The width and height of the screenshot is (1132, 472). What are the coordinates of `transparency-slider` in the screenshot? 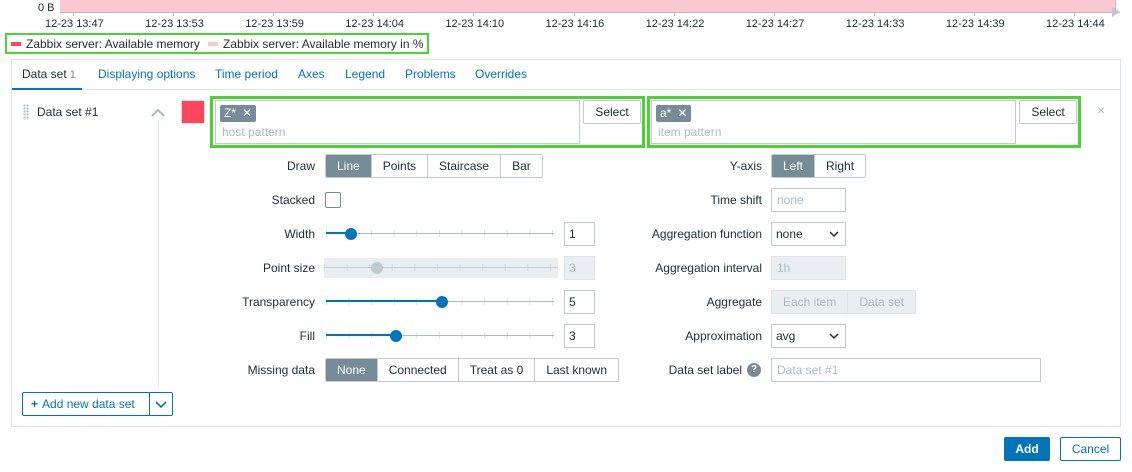 It's located at (440, 302).